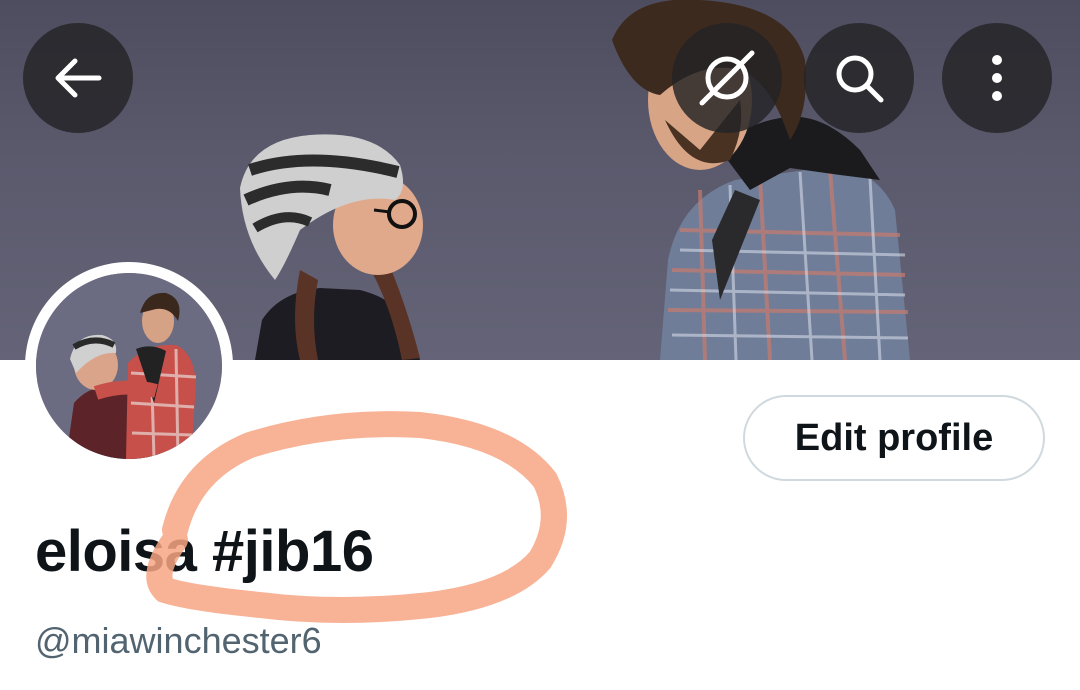  I want to click on slashed-circle-icon, so click(727, 78).